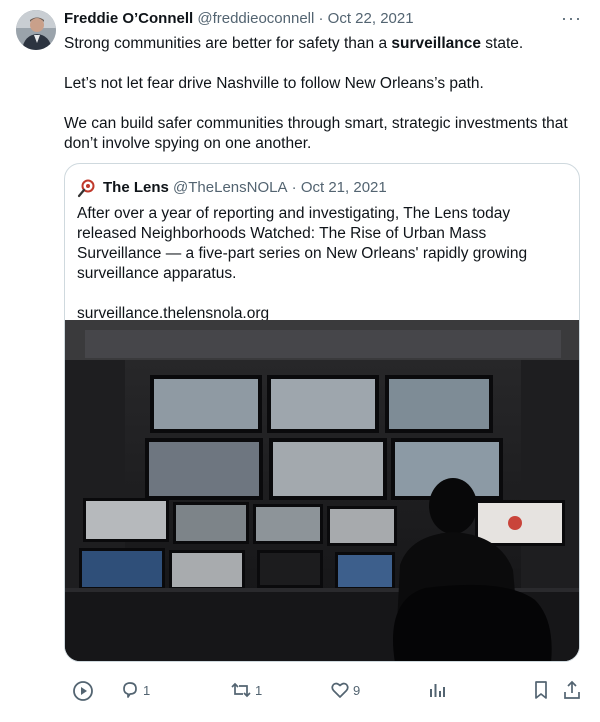 This screenshot has height=722, width=600. I want to click on quoted-author-handle: @TheLensNOLA, so click(230, 188).